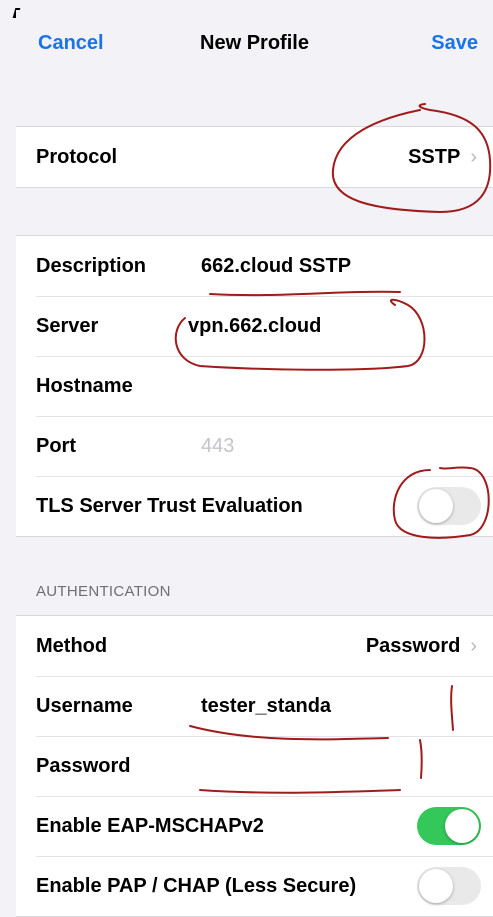  What do you see at coordinates (84, 385) in the screenshot?
I see `hostname-label: Hostname` at bounding box center [84, 385].